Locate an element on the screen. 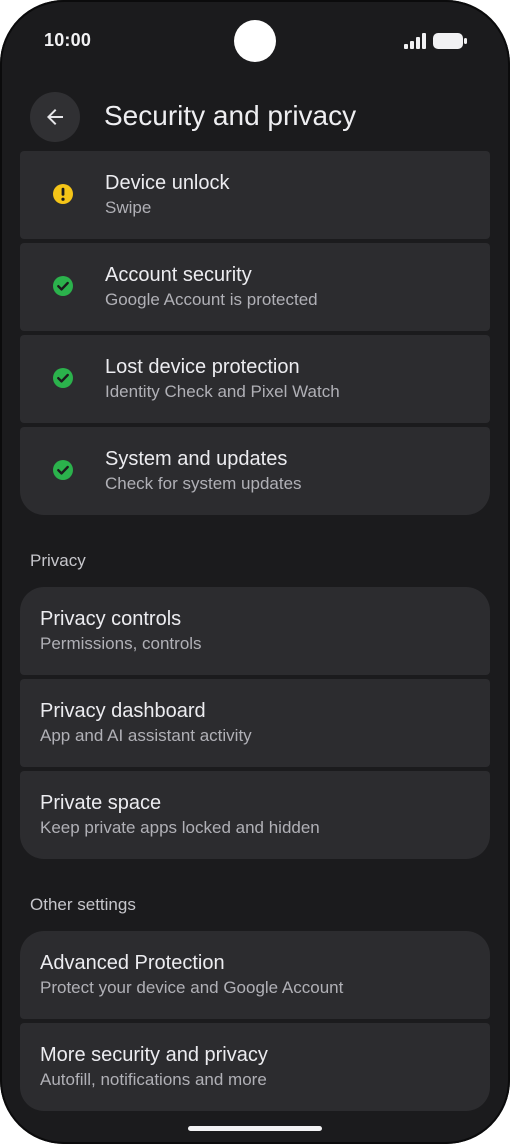 This screenshot has height=1144, width=510. status-time: 10:00 is located at coordinates (68, 40).